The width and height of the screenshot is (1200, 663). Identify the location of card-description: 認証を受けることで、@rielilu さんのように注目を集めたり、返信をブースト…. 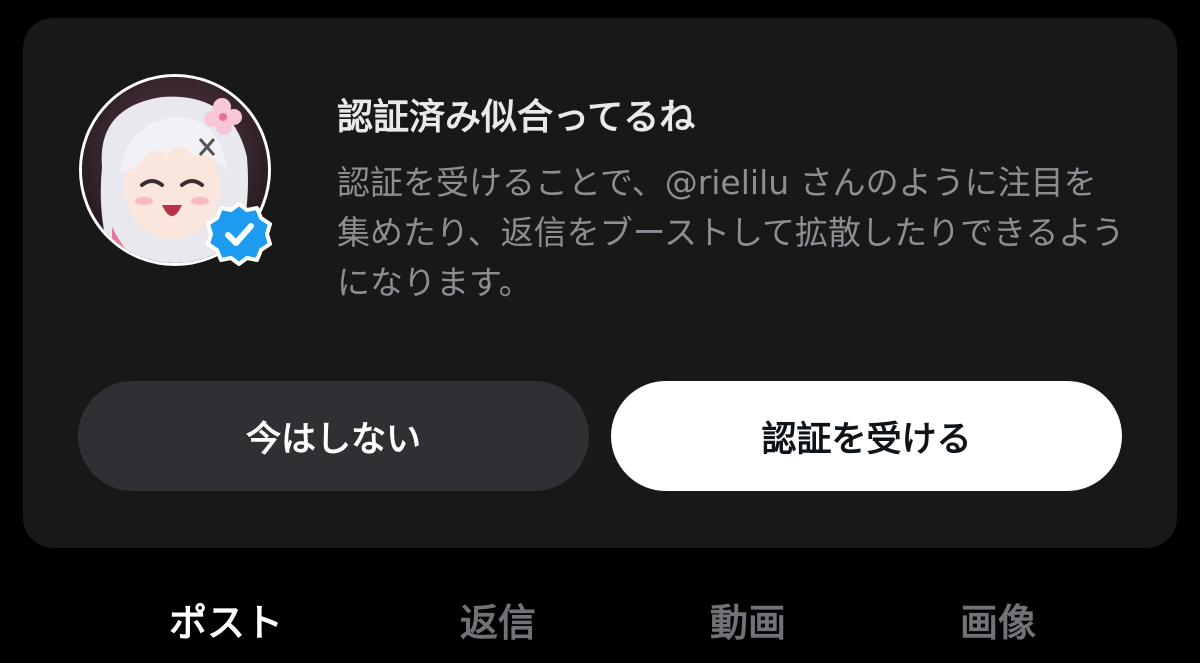
(731, 232).